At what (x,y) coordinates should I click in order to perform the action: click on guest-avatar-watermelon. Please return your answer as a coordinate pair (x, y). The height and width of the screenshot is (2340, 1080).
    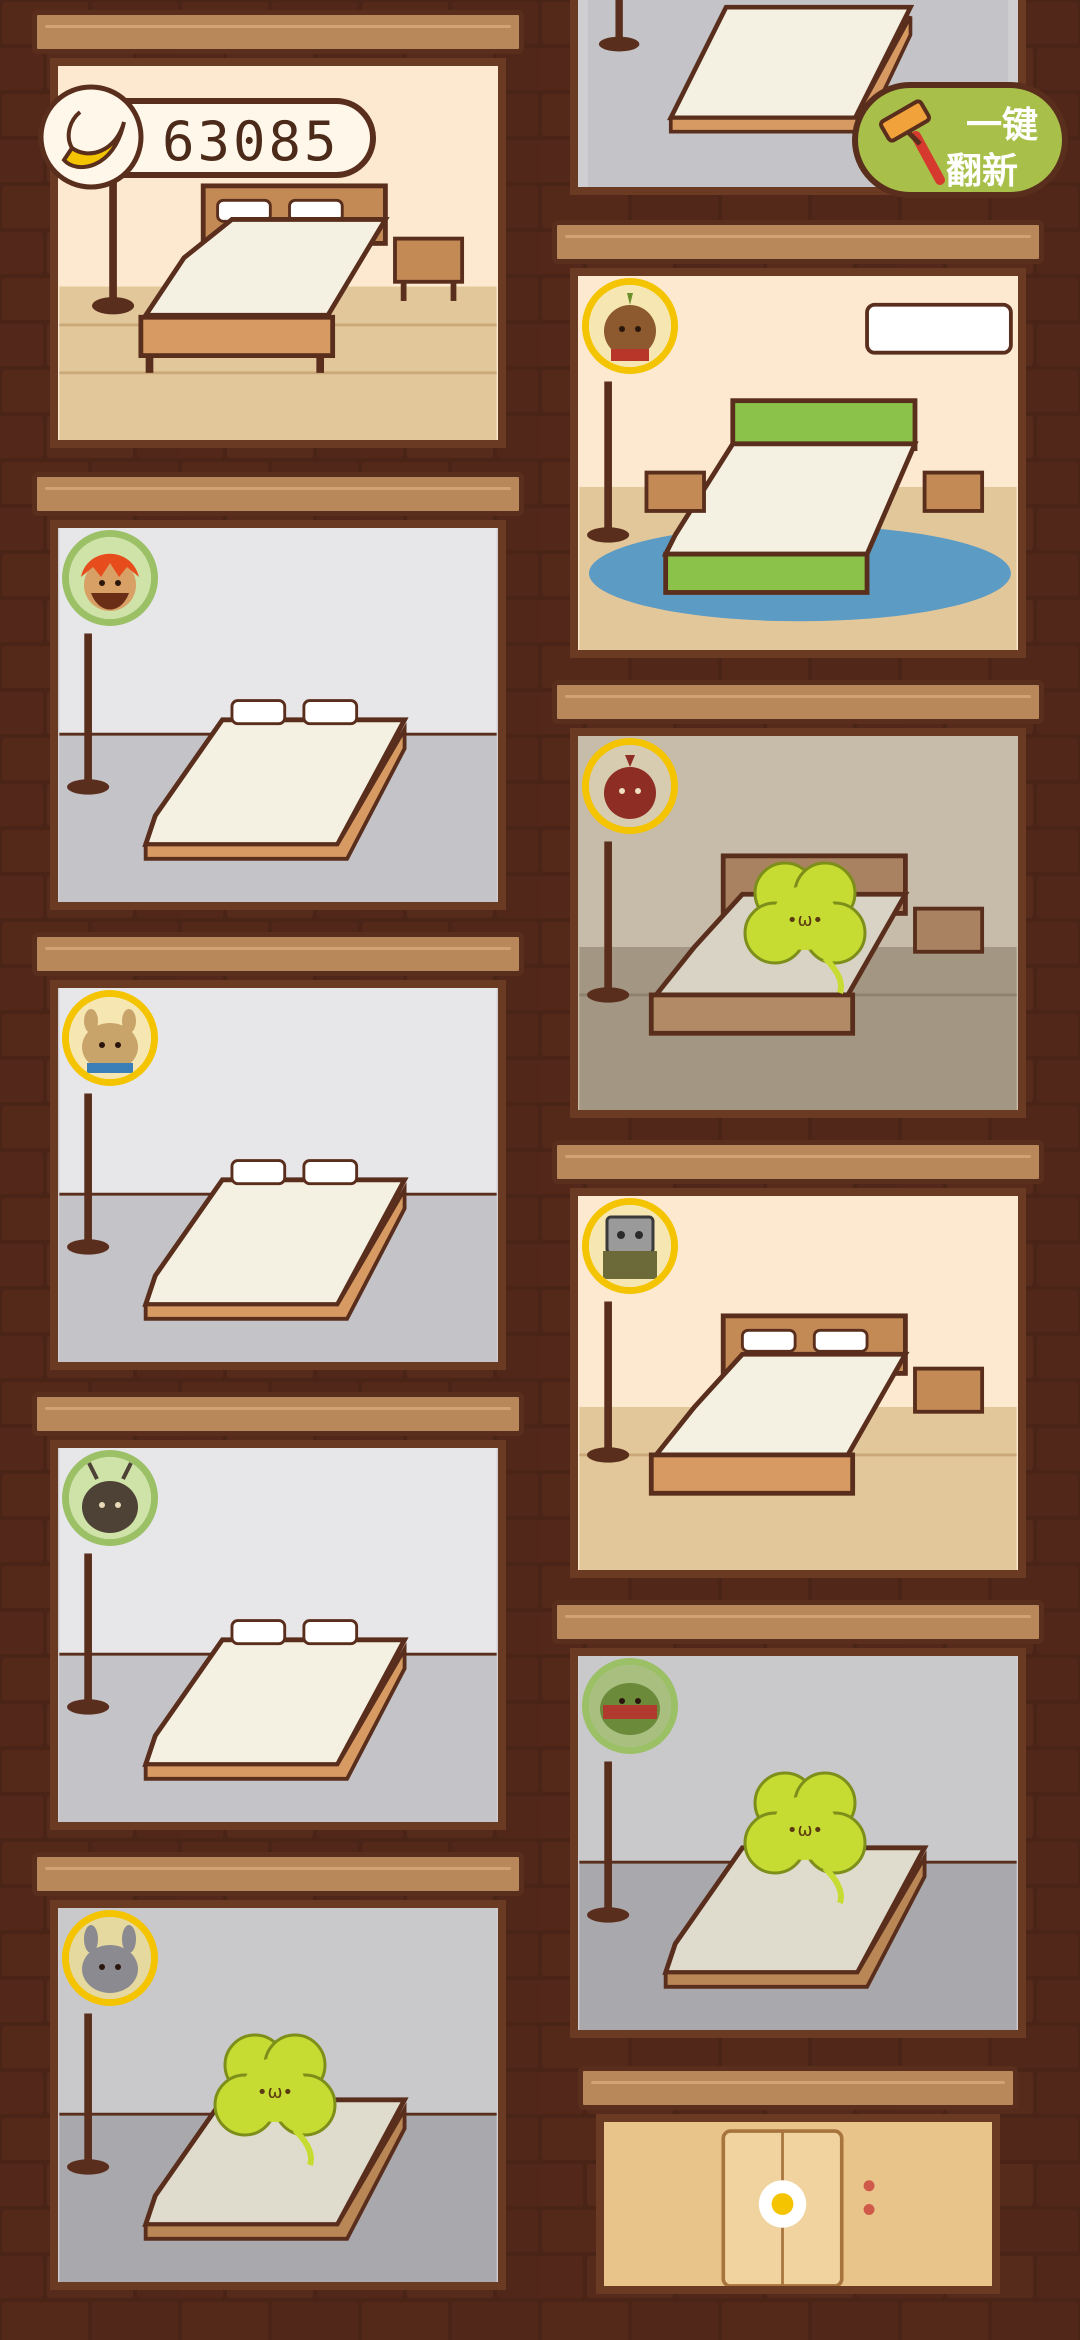
    Looking at the image, I should click on (630, 1706).